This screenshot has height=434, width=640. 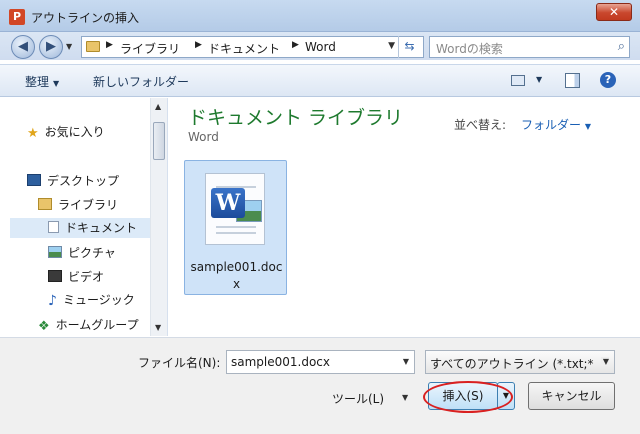 I want to click on window-title: アウトラインの挿入, so click(x=85, y=18).